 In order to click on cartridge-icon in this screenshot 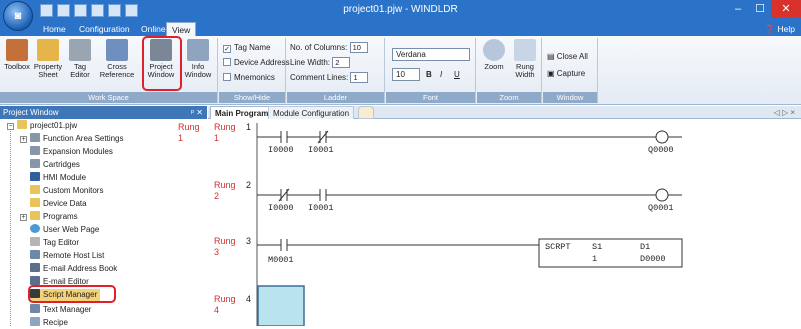, I will do `click(35, 163)`.